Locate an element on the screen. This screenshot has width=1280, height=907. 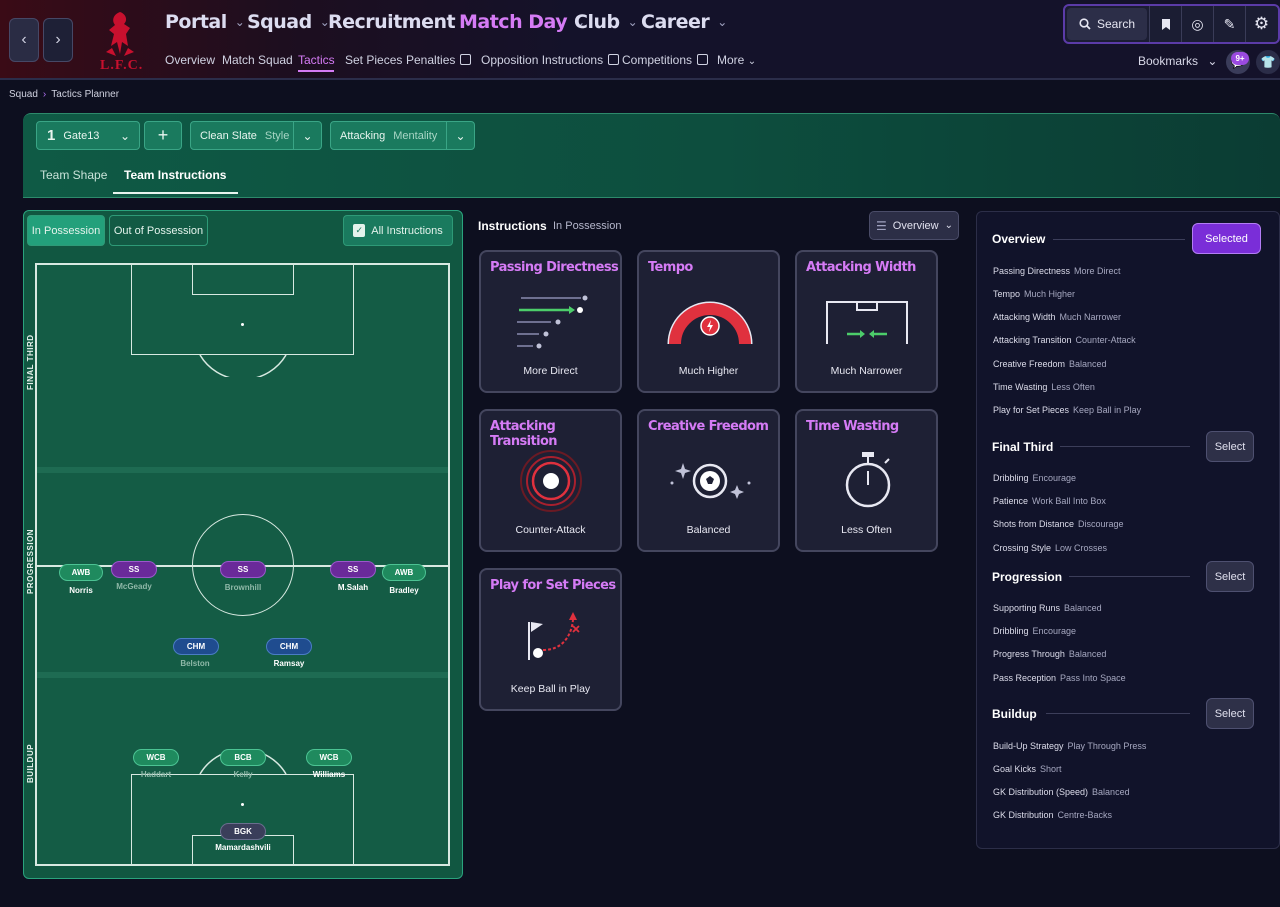
nav-squad: Squad ⌄ is located at coordinates (288, 22).